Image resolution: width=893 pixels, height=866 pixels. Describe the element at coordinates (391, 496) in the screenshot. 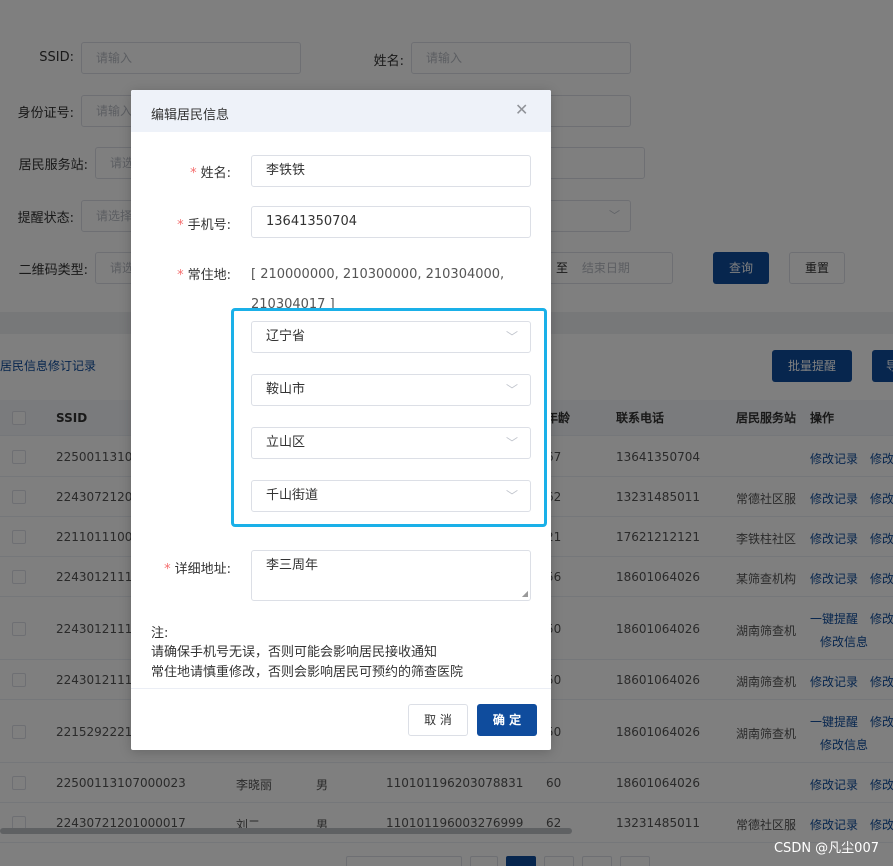

I see `street-select: 千山街道 ﹀` at that location.